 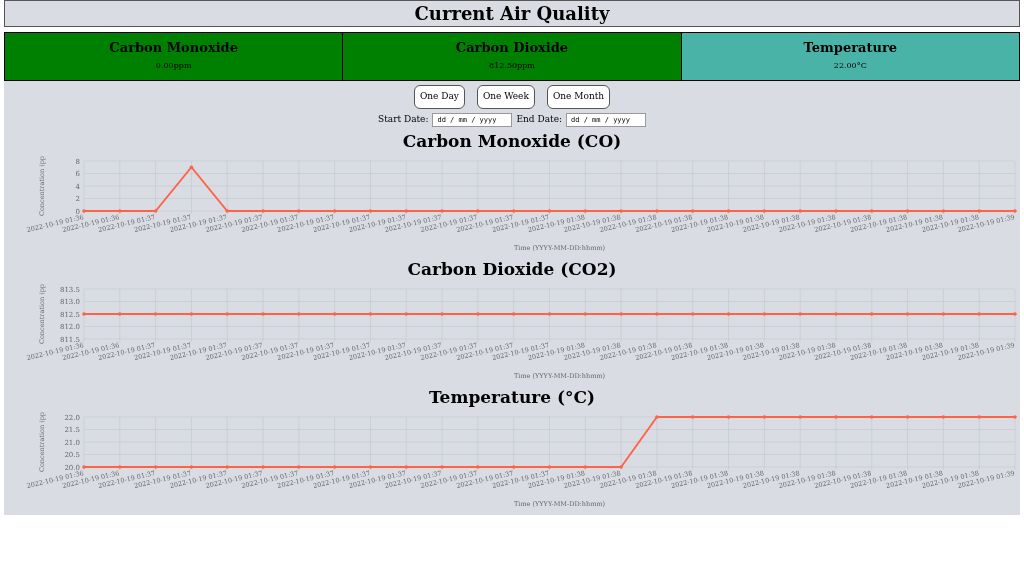 What do you see at coordinates (439, 97) in the screenshot?
I see `range-button: One Day` at bounding box center [439, 97].